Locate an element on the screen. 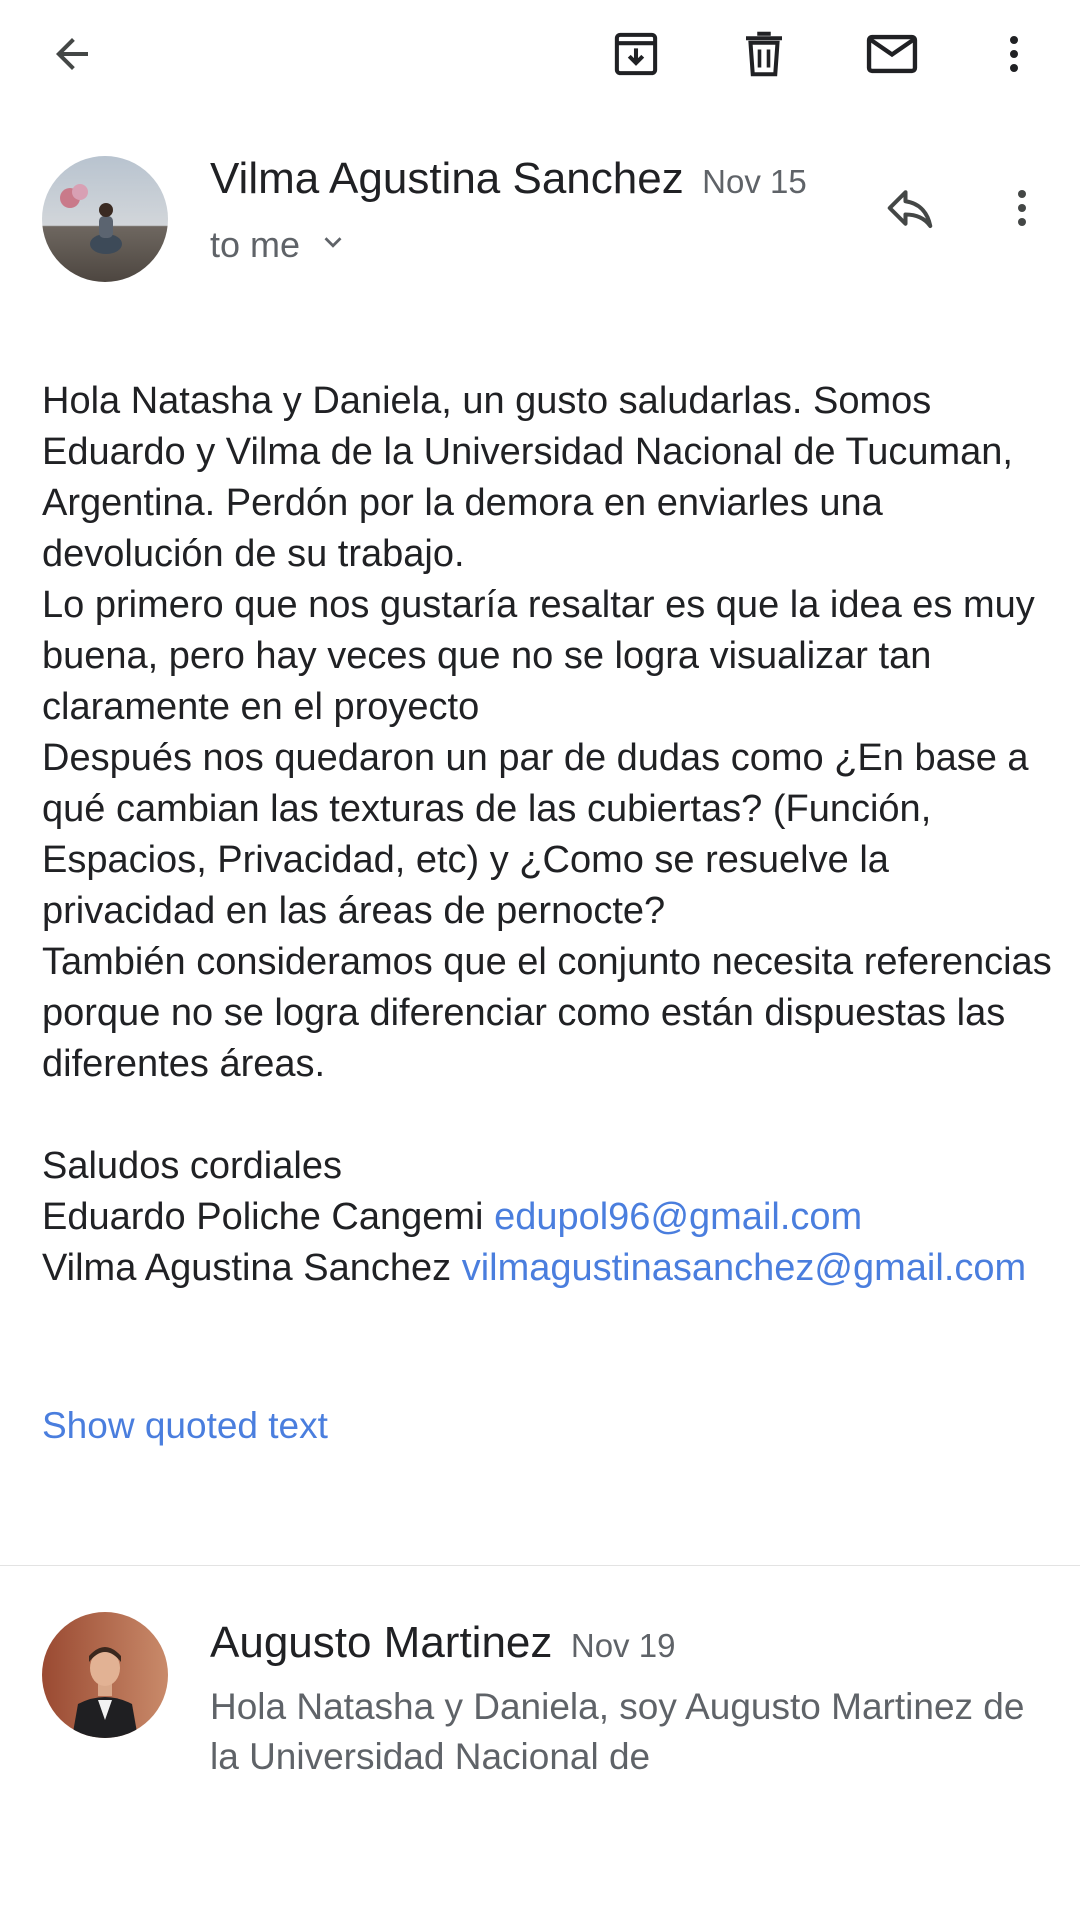 Image resolution: width=1080 pixels, height=1921 pixels. archive-button is located at coordinates (636, 54).